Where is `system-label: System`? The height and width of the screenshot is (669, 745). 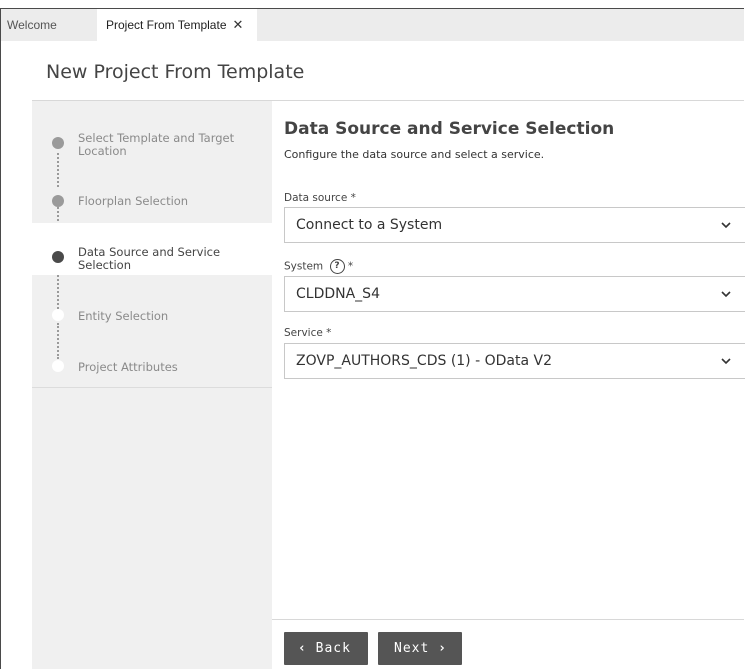
system-label: System is located at coordinates (304, 266).